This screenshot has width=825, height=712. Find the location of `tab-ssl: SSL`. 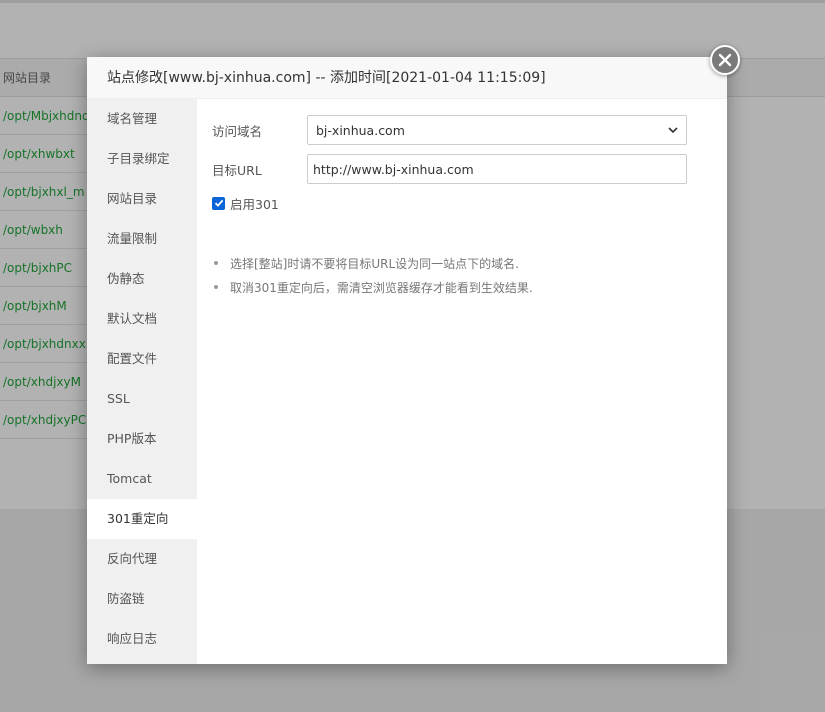

tab-ssl: SSL is located at coordinates (142, 399).